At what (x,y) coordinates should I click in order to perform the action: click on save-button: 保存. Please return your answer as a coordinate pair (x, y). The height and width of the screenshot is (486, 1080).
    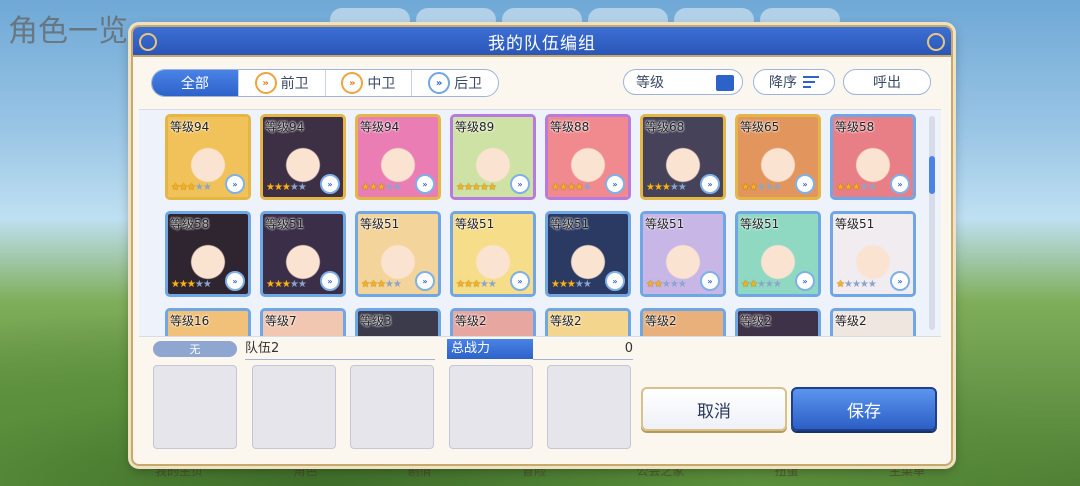
    Looking at the image, I should click on (864, 409).